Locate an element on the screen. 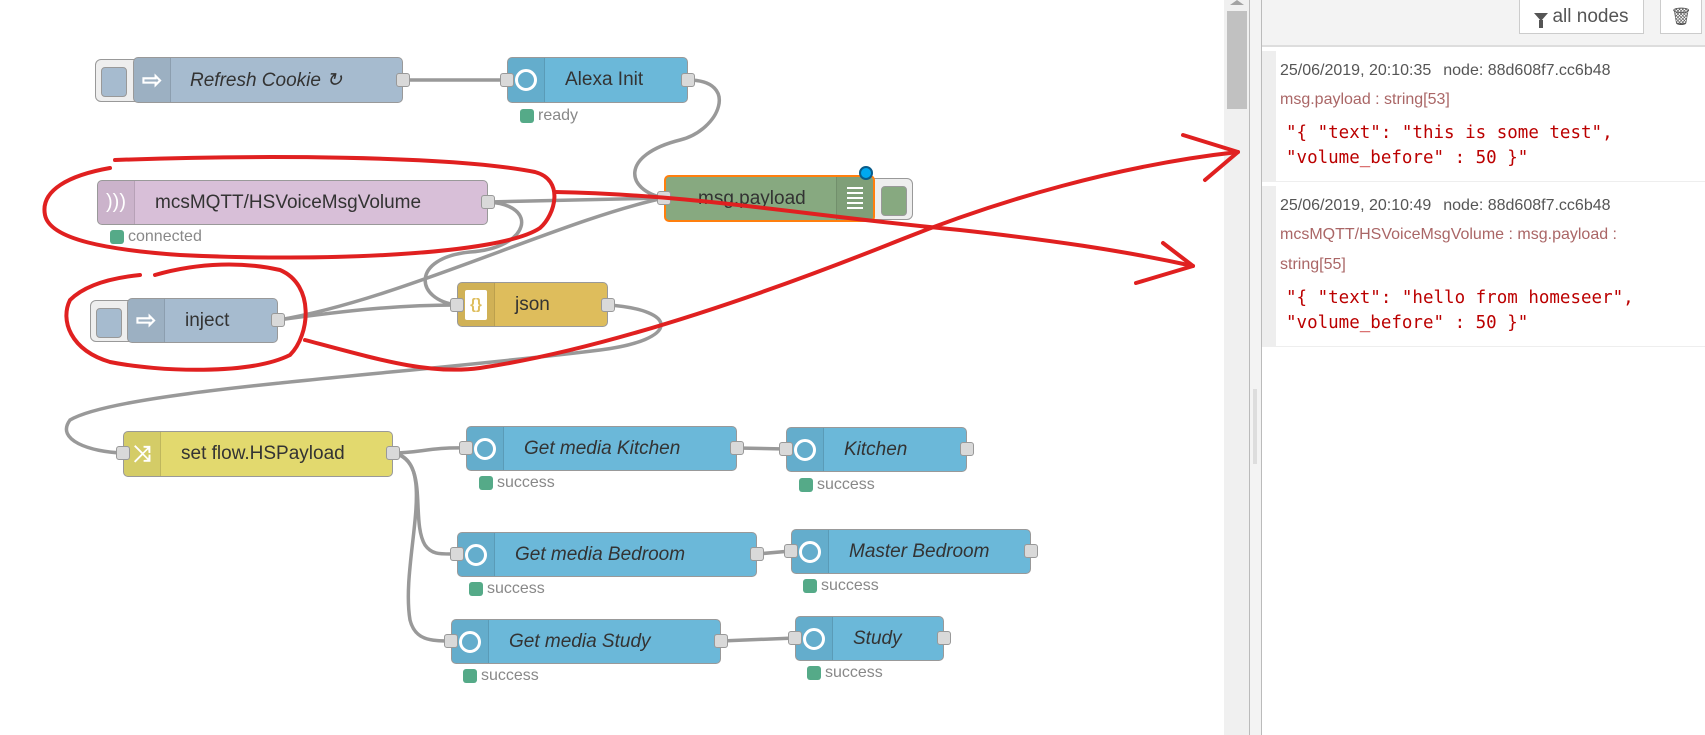  node-get-media-bedroom: Get media Bedroom is located at coordinates (607, 554).